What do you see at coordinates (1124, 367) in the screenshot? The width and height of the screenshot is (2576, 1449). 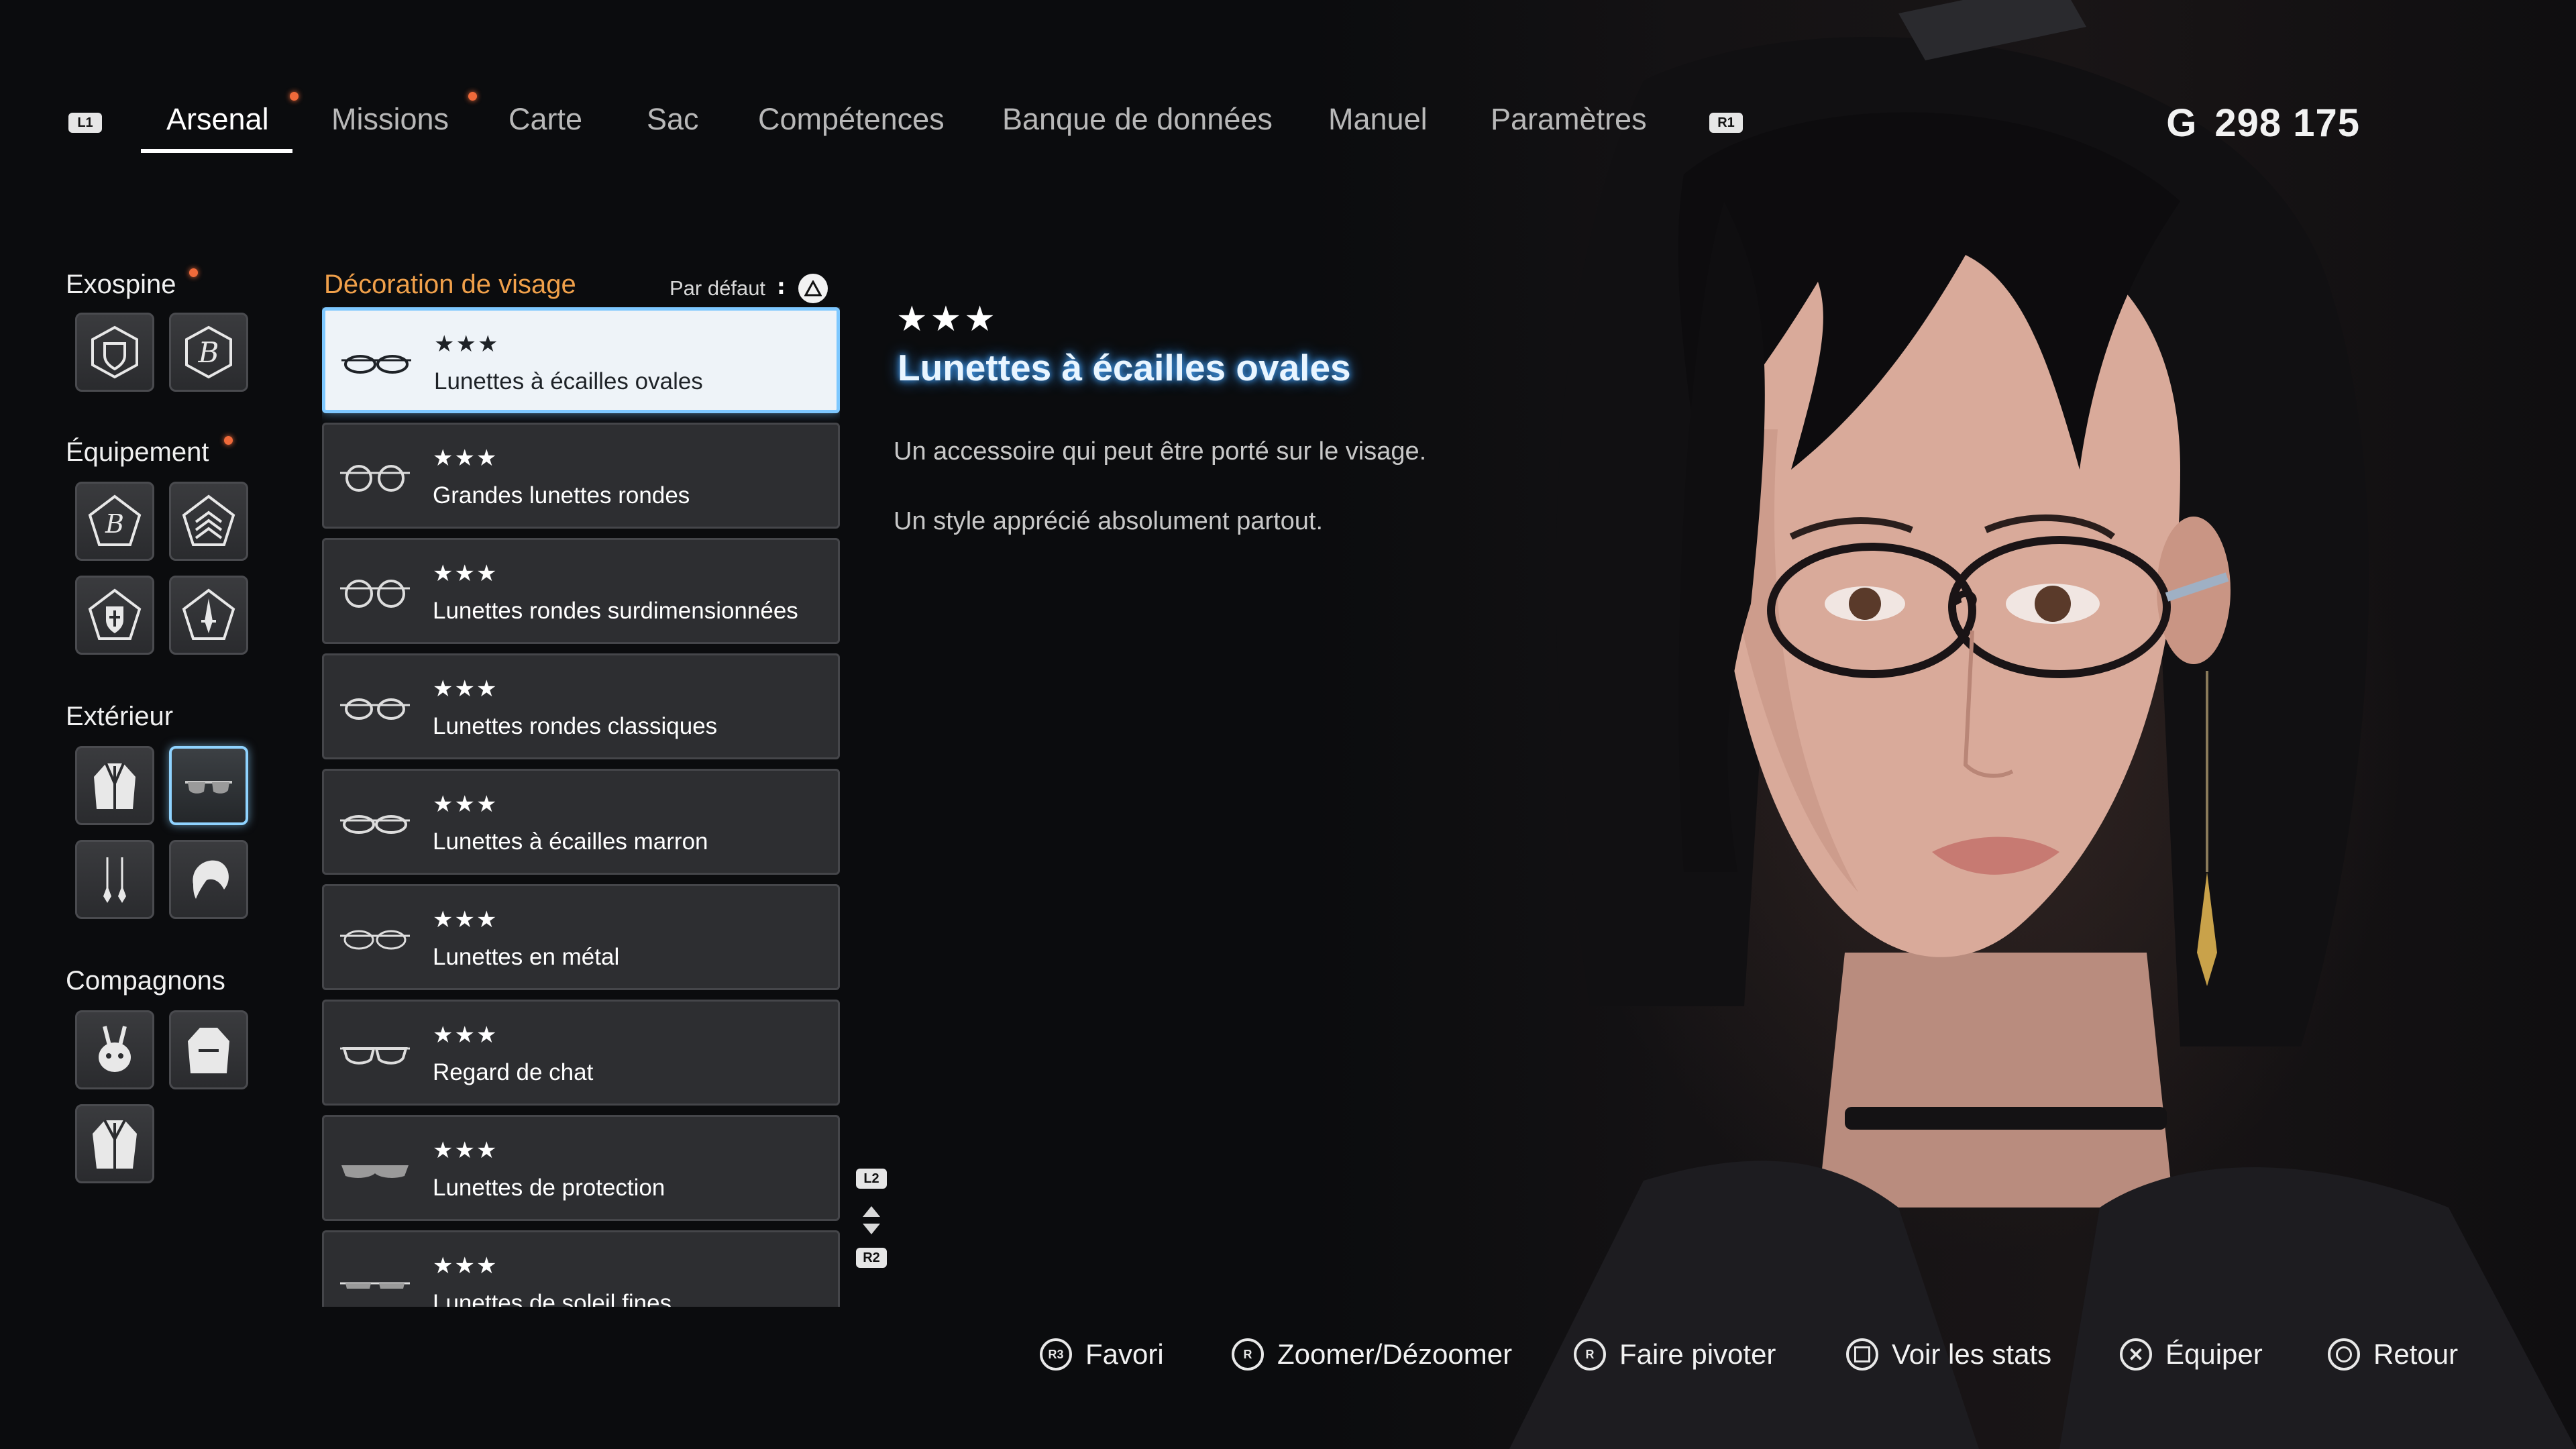 I see `detail-title: Lunettes à écailles ovales` at bounding box center [1124, 367].